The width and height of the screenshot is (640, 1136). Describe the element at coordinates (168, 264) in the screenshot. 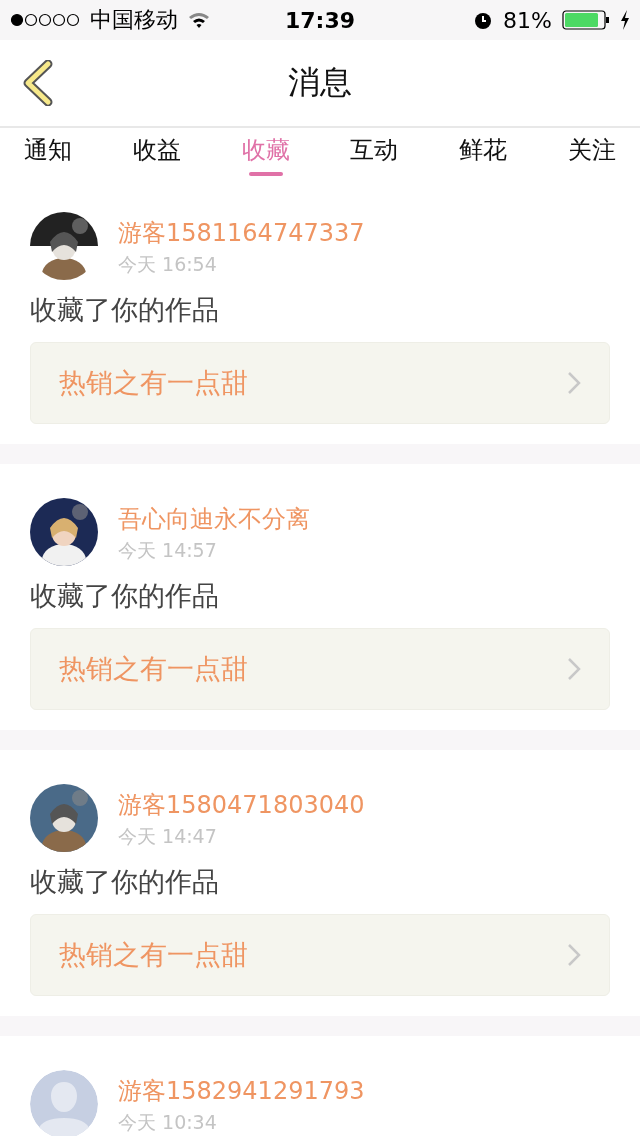

I see `message-time: 今天 16:54` at that location.